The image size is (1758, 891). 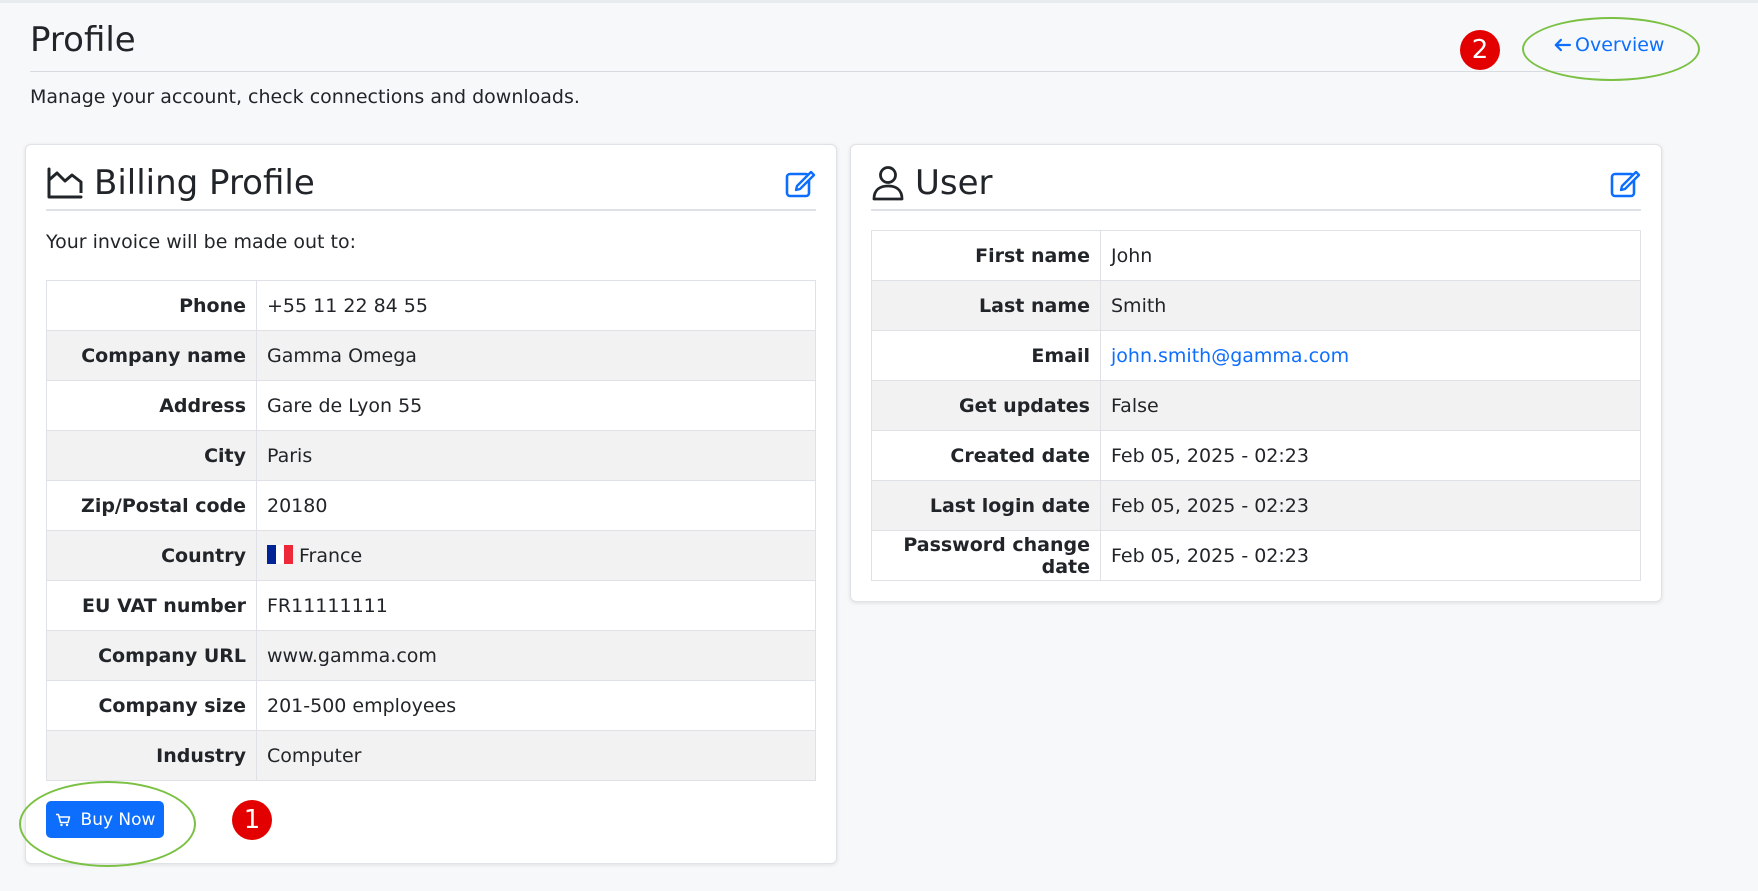 I want to click on row-label: Industry, so click(x=151, y=755).